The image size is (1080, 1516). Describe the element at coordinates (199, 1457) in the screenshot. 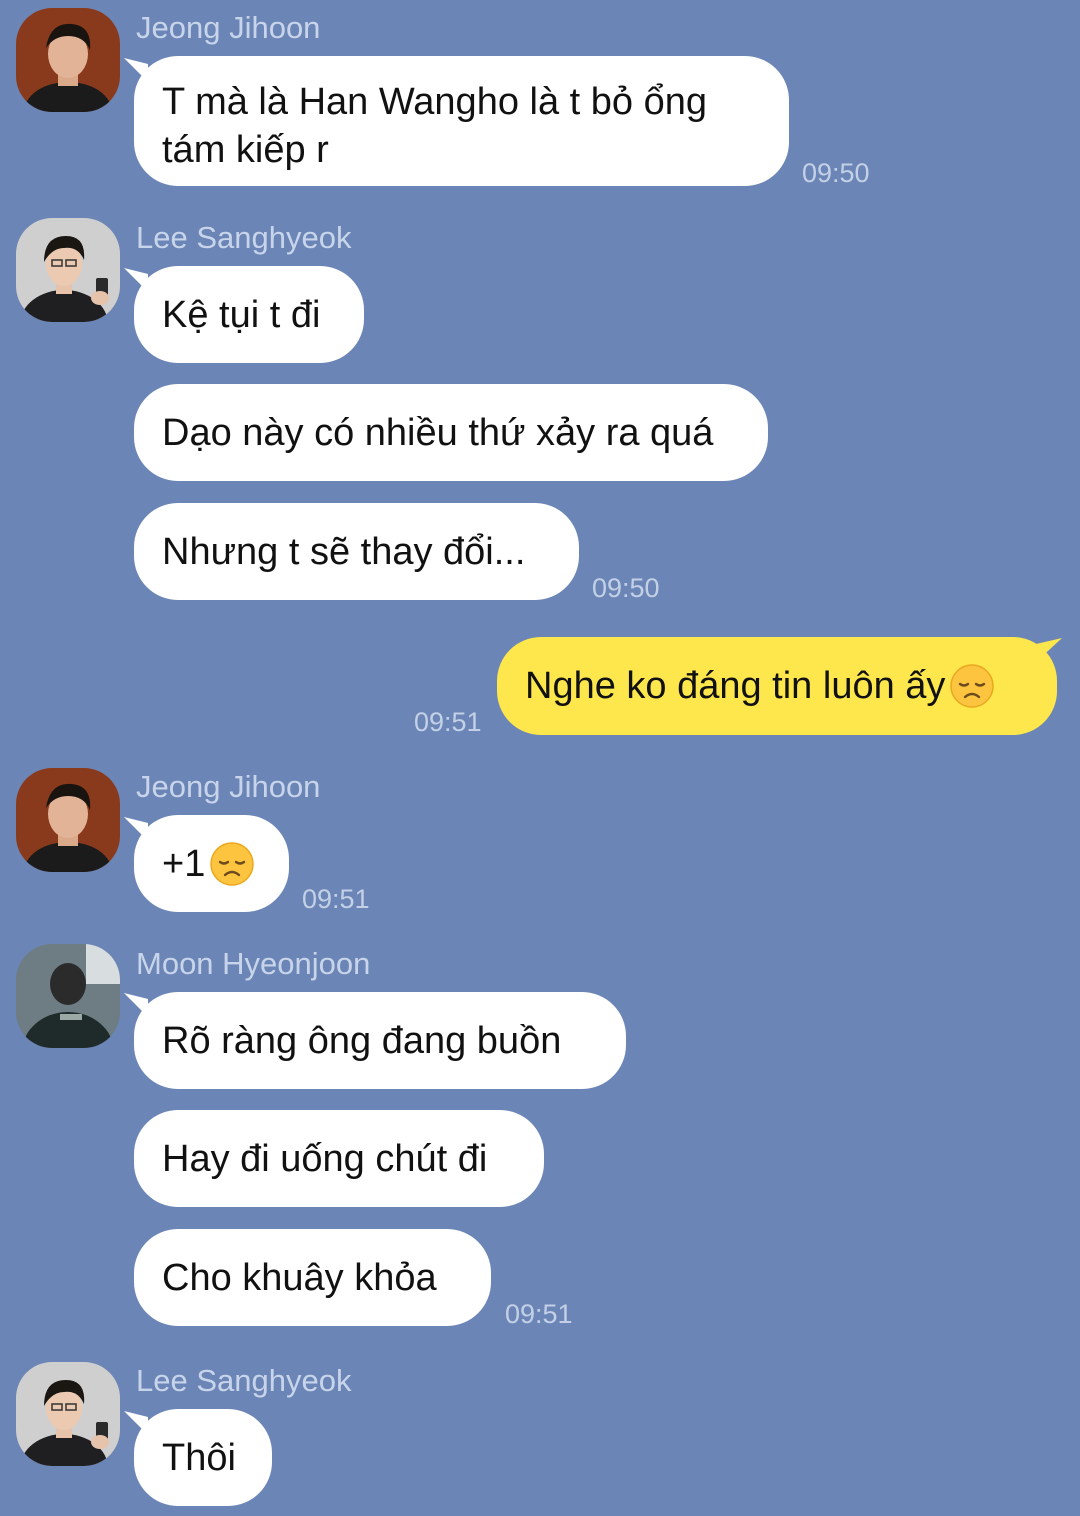

I see `message-text: Thôi` at that location.